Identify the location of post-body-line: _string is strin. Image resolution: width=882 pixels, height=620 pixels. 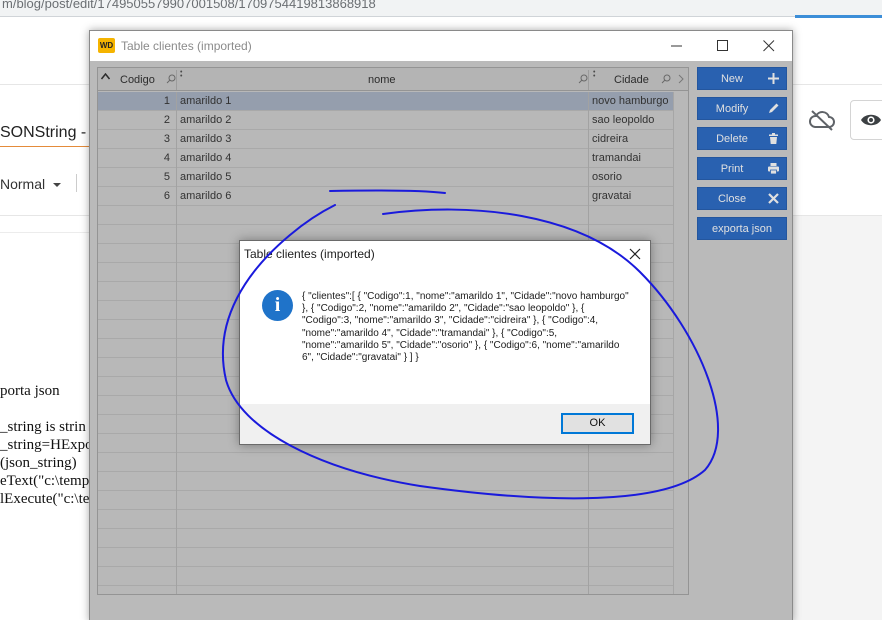
(43, 427).